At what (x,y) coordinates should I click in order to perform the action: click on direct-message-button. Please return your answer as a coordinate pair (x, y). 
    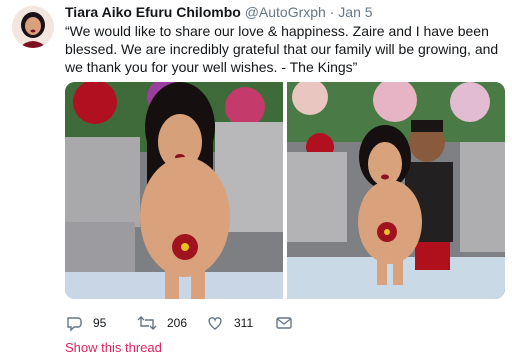
    Looking at the image, I should click on (284, 323).